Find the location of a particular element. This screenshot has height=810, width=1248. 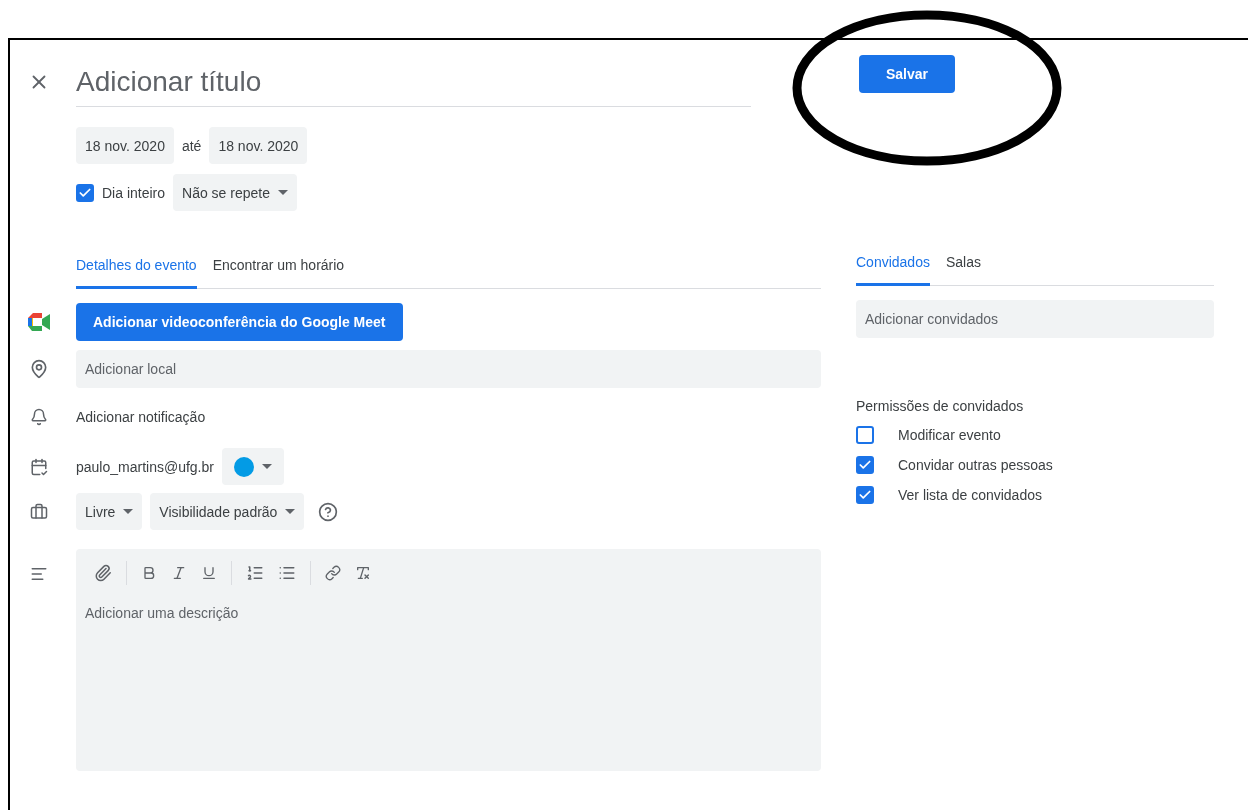

permission-label: Modificar evento is located at coordinates (949, 435).